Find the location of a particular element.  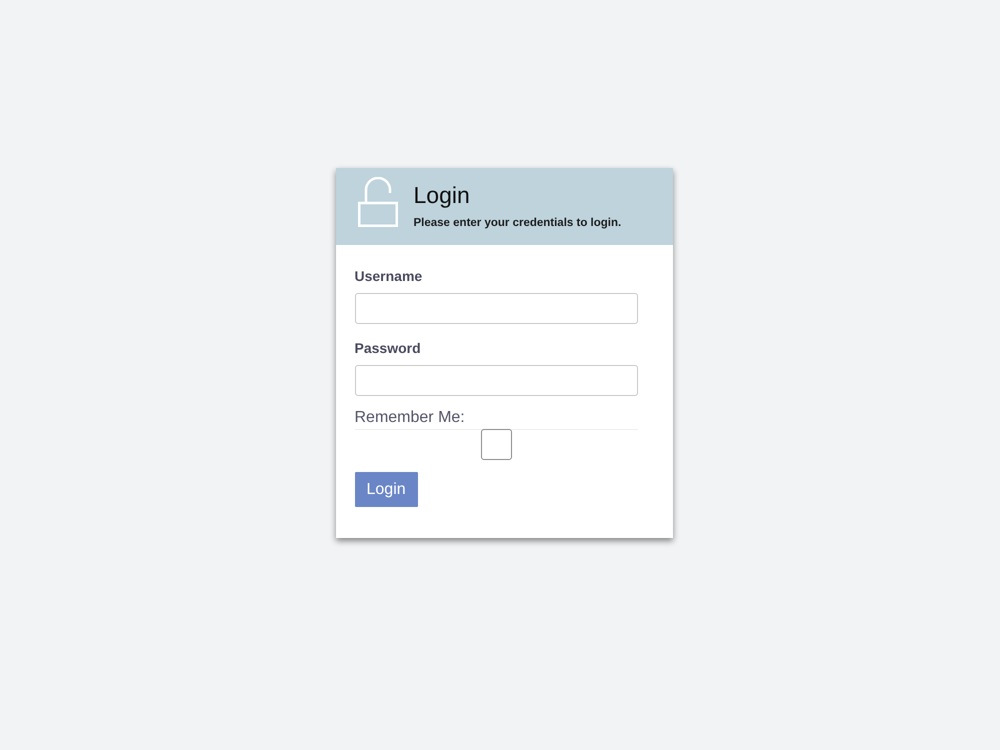

remember-me-checkbox is located at coordinates (496, 444).